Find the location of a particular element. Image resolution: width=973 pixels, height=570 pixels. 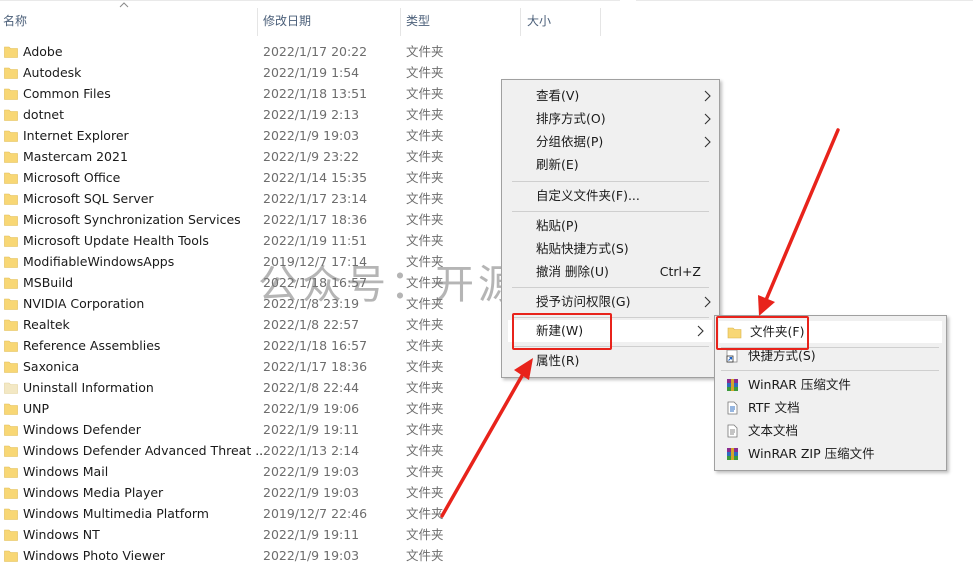

menu-item-label: 刷新(E) is located at coordinates (557, 164).